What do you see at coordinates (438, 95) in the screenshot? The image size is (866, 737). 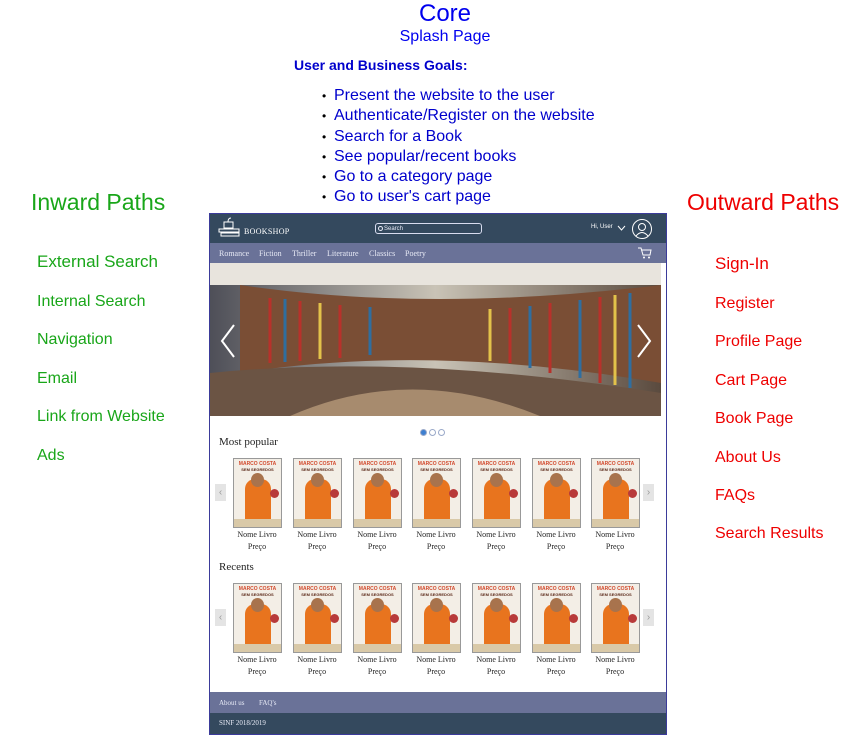 I see `goal-item: • Present the website to the user` at bounding box center [438, 95].